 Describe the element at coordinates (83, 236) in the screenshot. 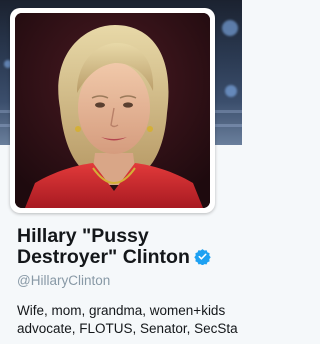

I see `display-name-line-1: Hillary "Pussy` at that location.